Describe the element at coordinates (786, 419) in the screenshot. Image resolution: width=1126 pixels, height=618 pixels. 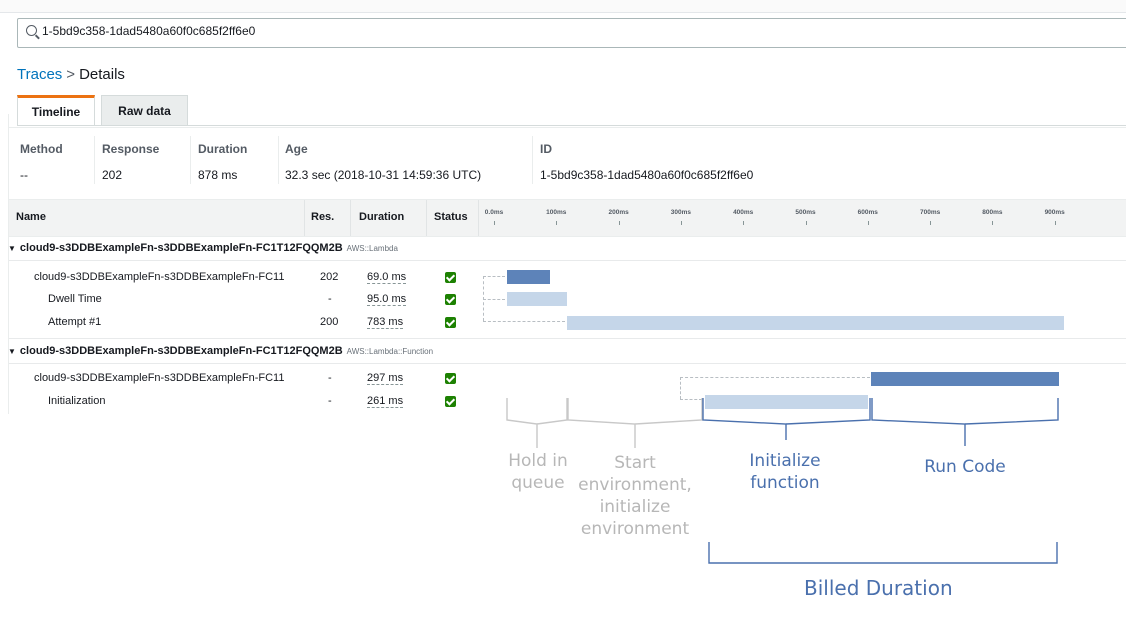
I see `initialize-function-brace` at that location.